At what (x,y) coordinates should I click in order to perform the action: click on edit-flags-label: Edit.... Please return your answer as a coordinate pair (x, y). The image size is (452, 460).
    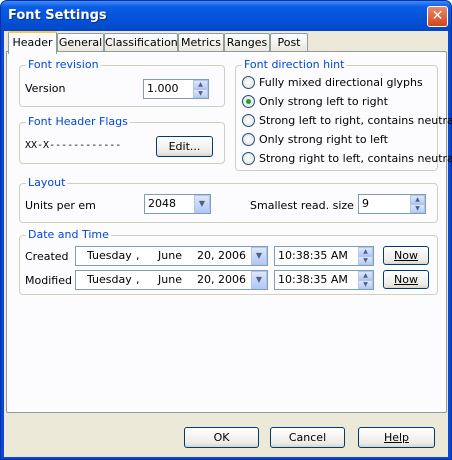
    Looking at the image, I should click on (184, 146).